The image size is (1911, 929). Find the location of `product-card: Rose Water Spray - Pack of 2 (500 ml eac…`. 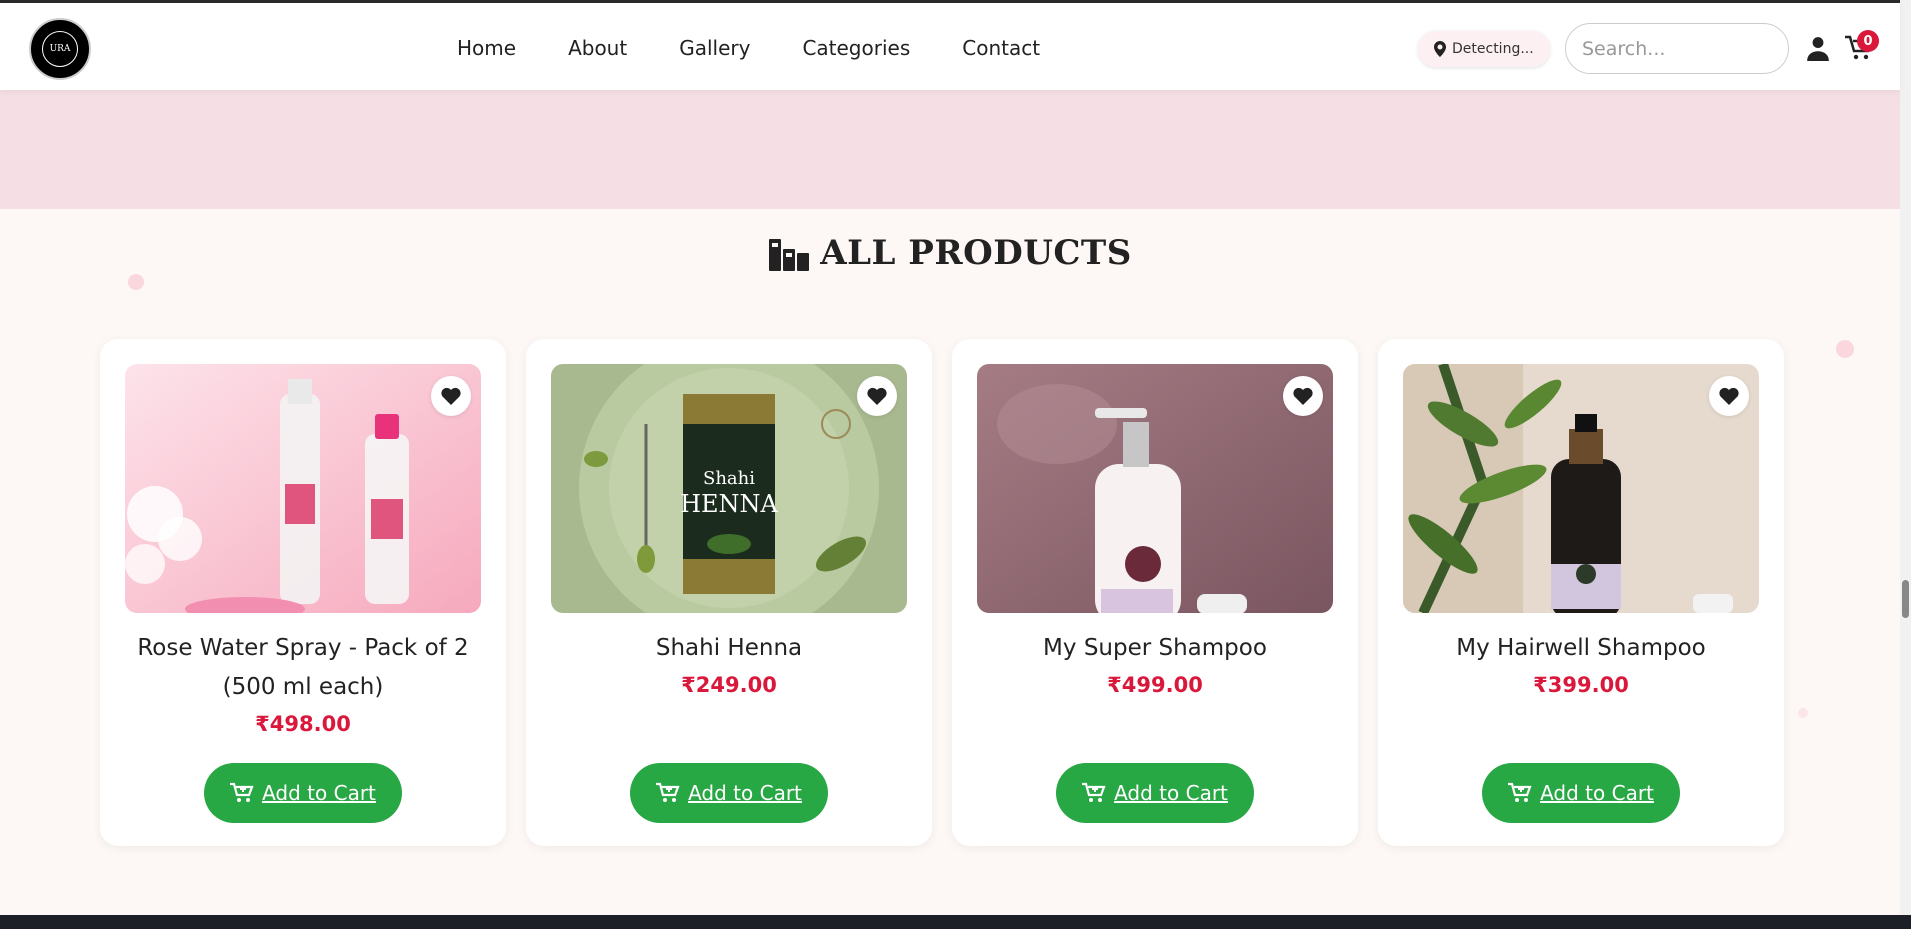

product-card: Rose Water Spray - Pack of 2 (500 ml eac… is located at coordinates (303, 592).